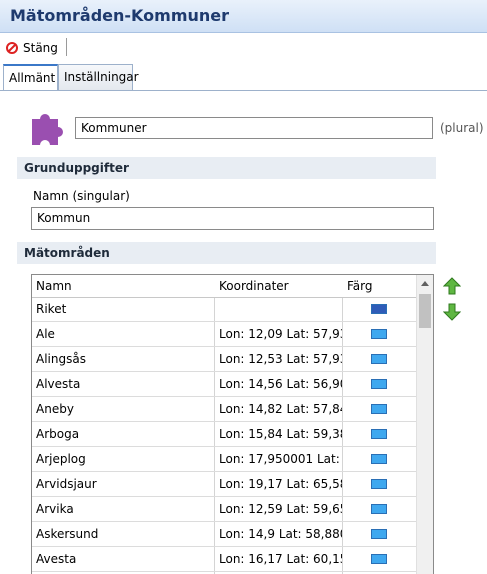  Describe the element at coordinates (51, 309) in the screenshot. I see `cell-name: Riket` at that location.